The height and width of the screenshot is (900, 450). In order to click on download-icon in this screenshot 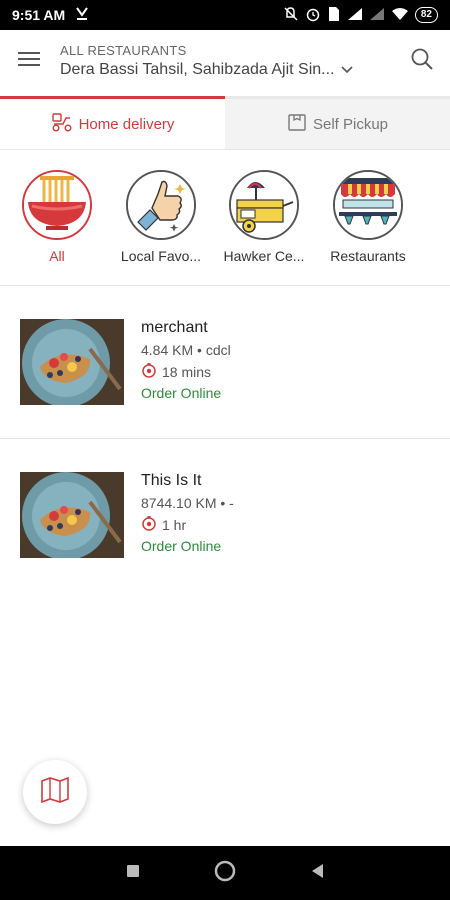, I will do `click(82, 15)`.